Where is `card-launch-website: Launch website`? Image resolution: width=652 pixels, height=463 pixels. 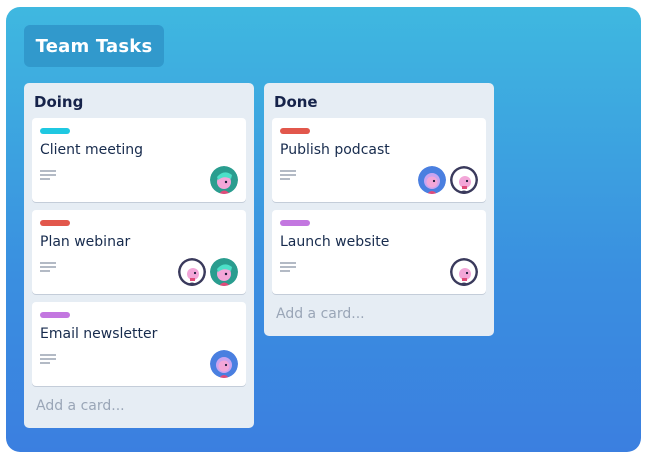
card-launch-website: Launch website is located at coordinates (379, 252).